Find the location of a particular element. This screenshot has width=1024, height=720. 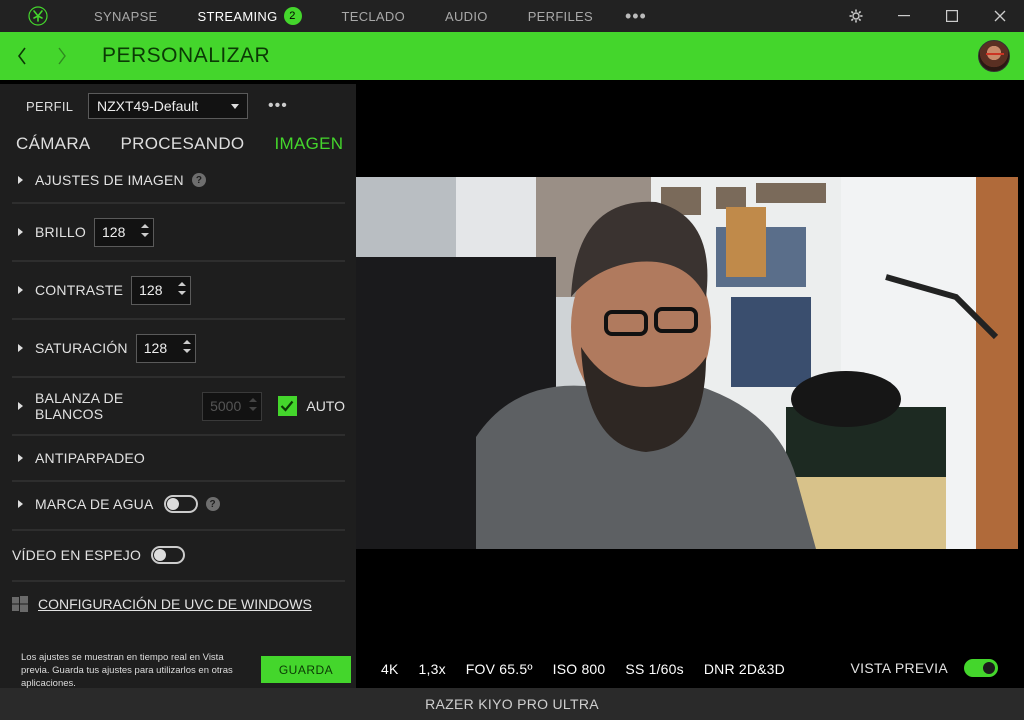

nav-synapse-label: SYNAPSE is located at coordinates (126, 16).